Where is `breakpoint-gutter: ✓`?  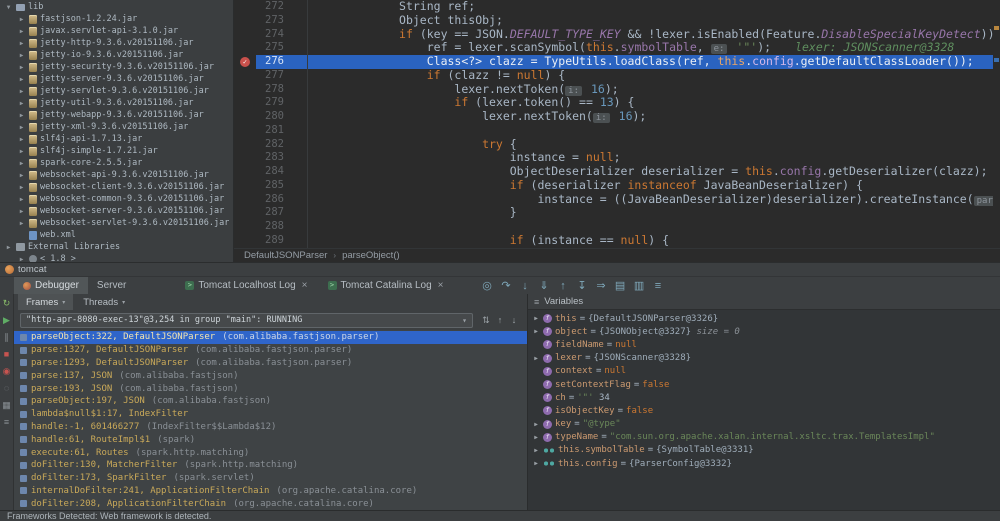 breakpoint-gutter: ✓ is located at coordinates (245, 62).